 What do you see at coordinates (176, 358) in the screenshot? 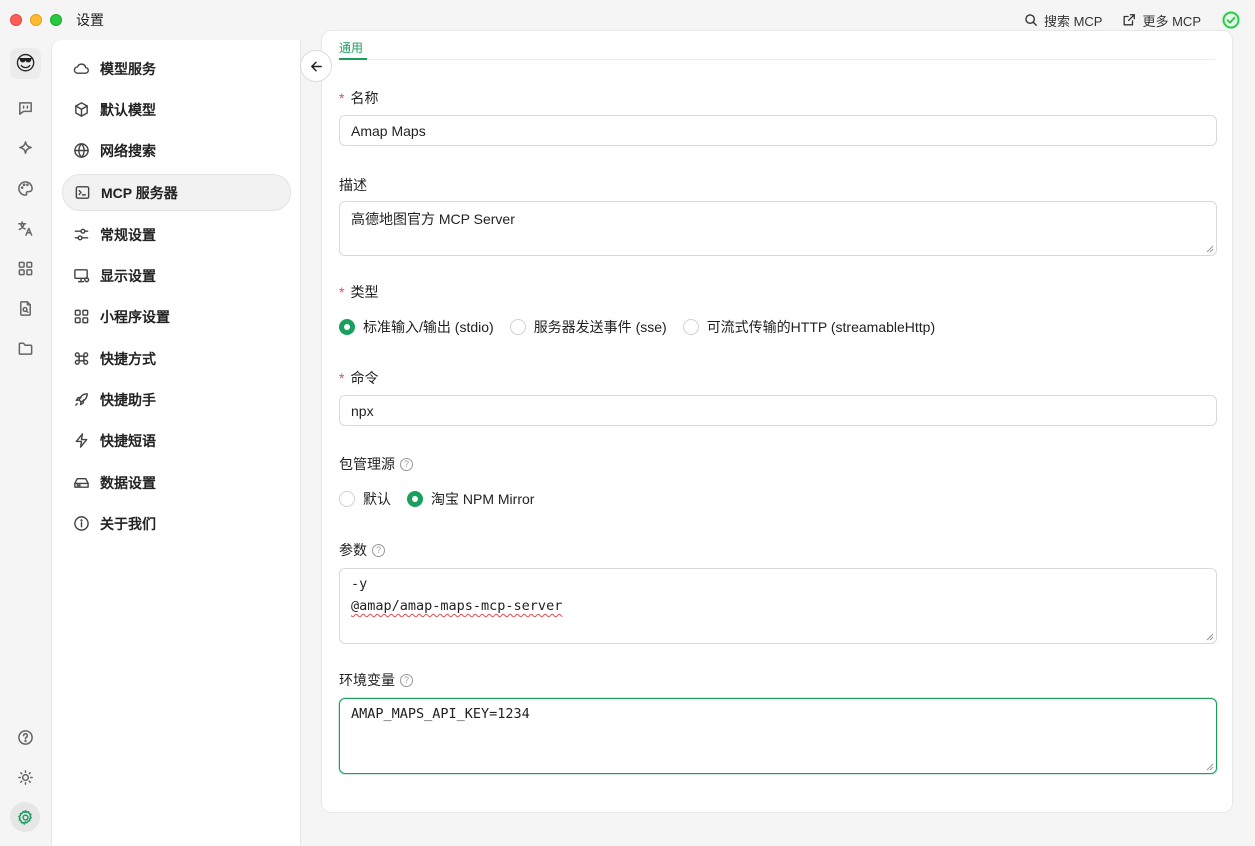
I see `menu-item-shortcuts: 快捷方式` at bounding box center [176, 358].